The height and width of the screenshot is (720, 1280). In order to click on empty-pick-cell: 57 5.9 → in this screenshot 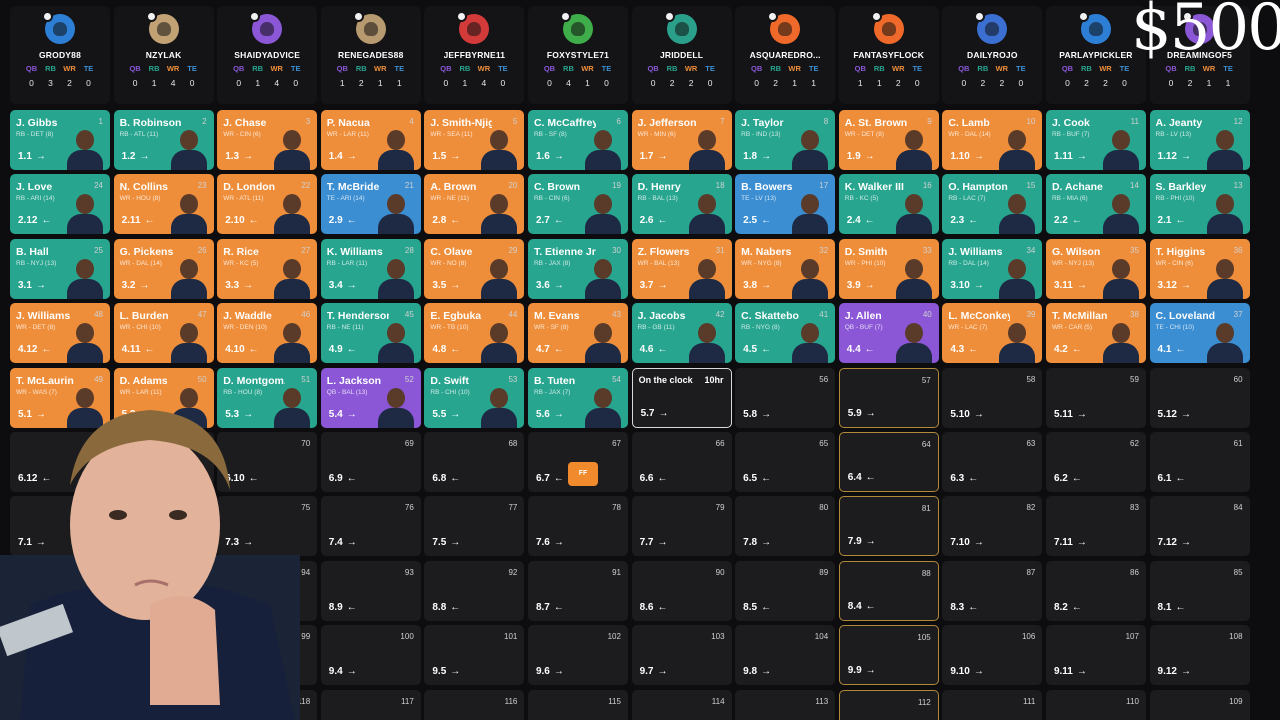, I will do `click(888, 397)`.